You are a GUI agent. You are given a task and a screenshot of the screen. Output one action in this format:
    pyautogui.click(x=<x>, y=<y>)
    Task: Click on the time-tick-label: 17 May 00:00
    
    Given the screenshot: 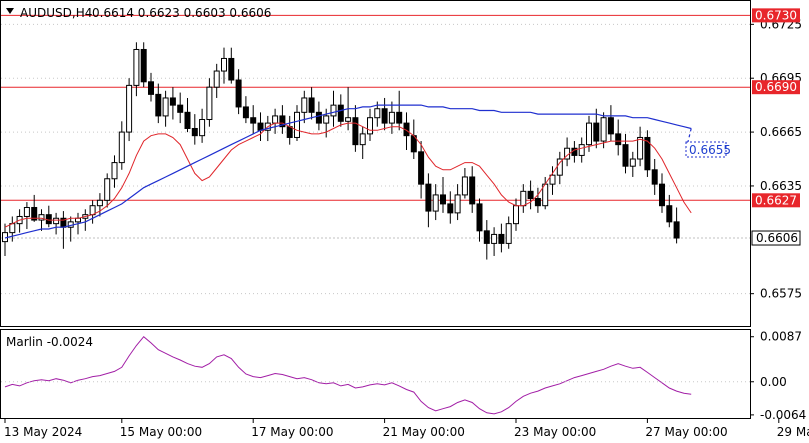 What is the action you would take?
    pyautogui.click(x=292, y=432)
    